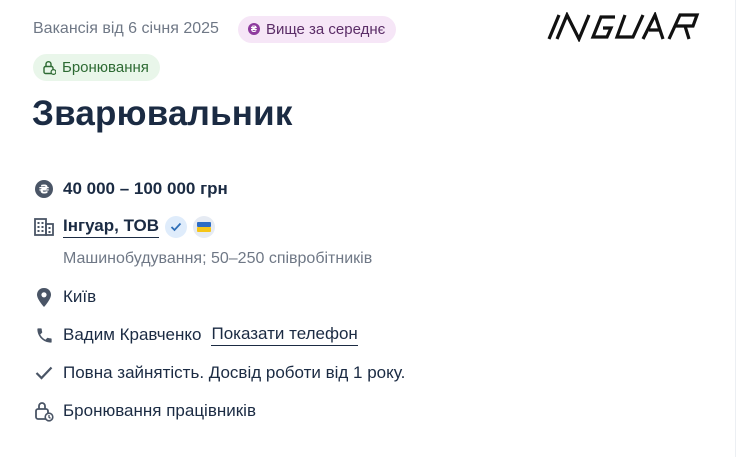 This screenshot has width=738, height=457. I want to click on salary-level-badge: ₴ Вище за середнє, so click(317, 29).